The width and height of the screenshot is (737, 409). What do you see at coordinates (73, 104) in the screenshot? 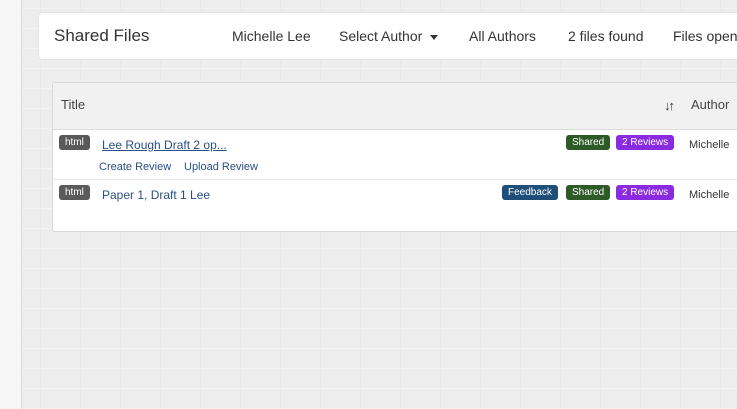
I see `column-title: Title` at bounding box center [73, 104].